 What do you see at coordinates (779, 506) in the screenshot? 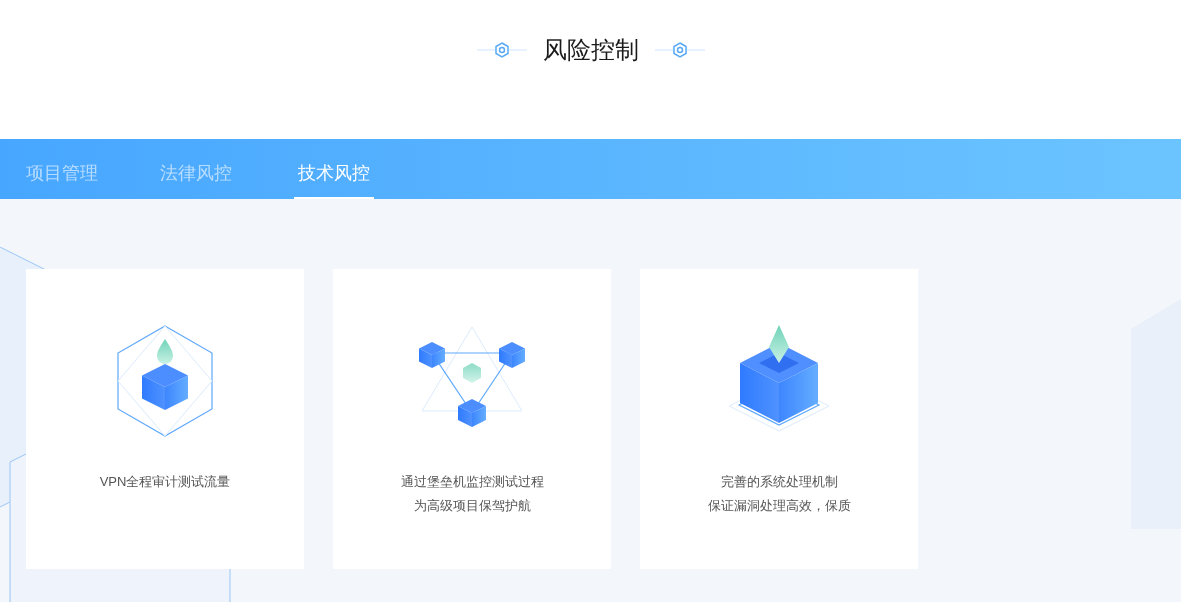
I see `card-text: 保证漏洞处理高效，保质` at bounding box center [779, 506].